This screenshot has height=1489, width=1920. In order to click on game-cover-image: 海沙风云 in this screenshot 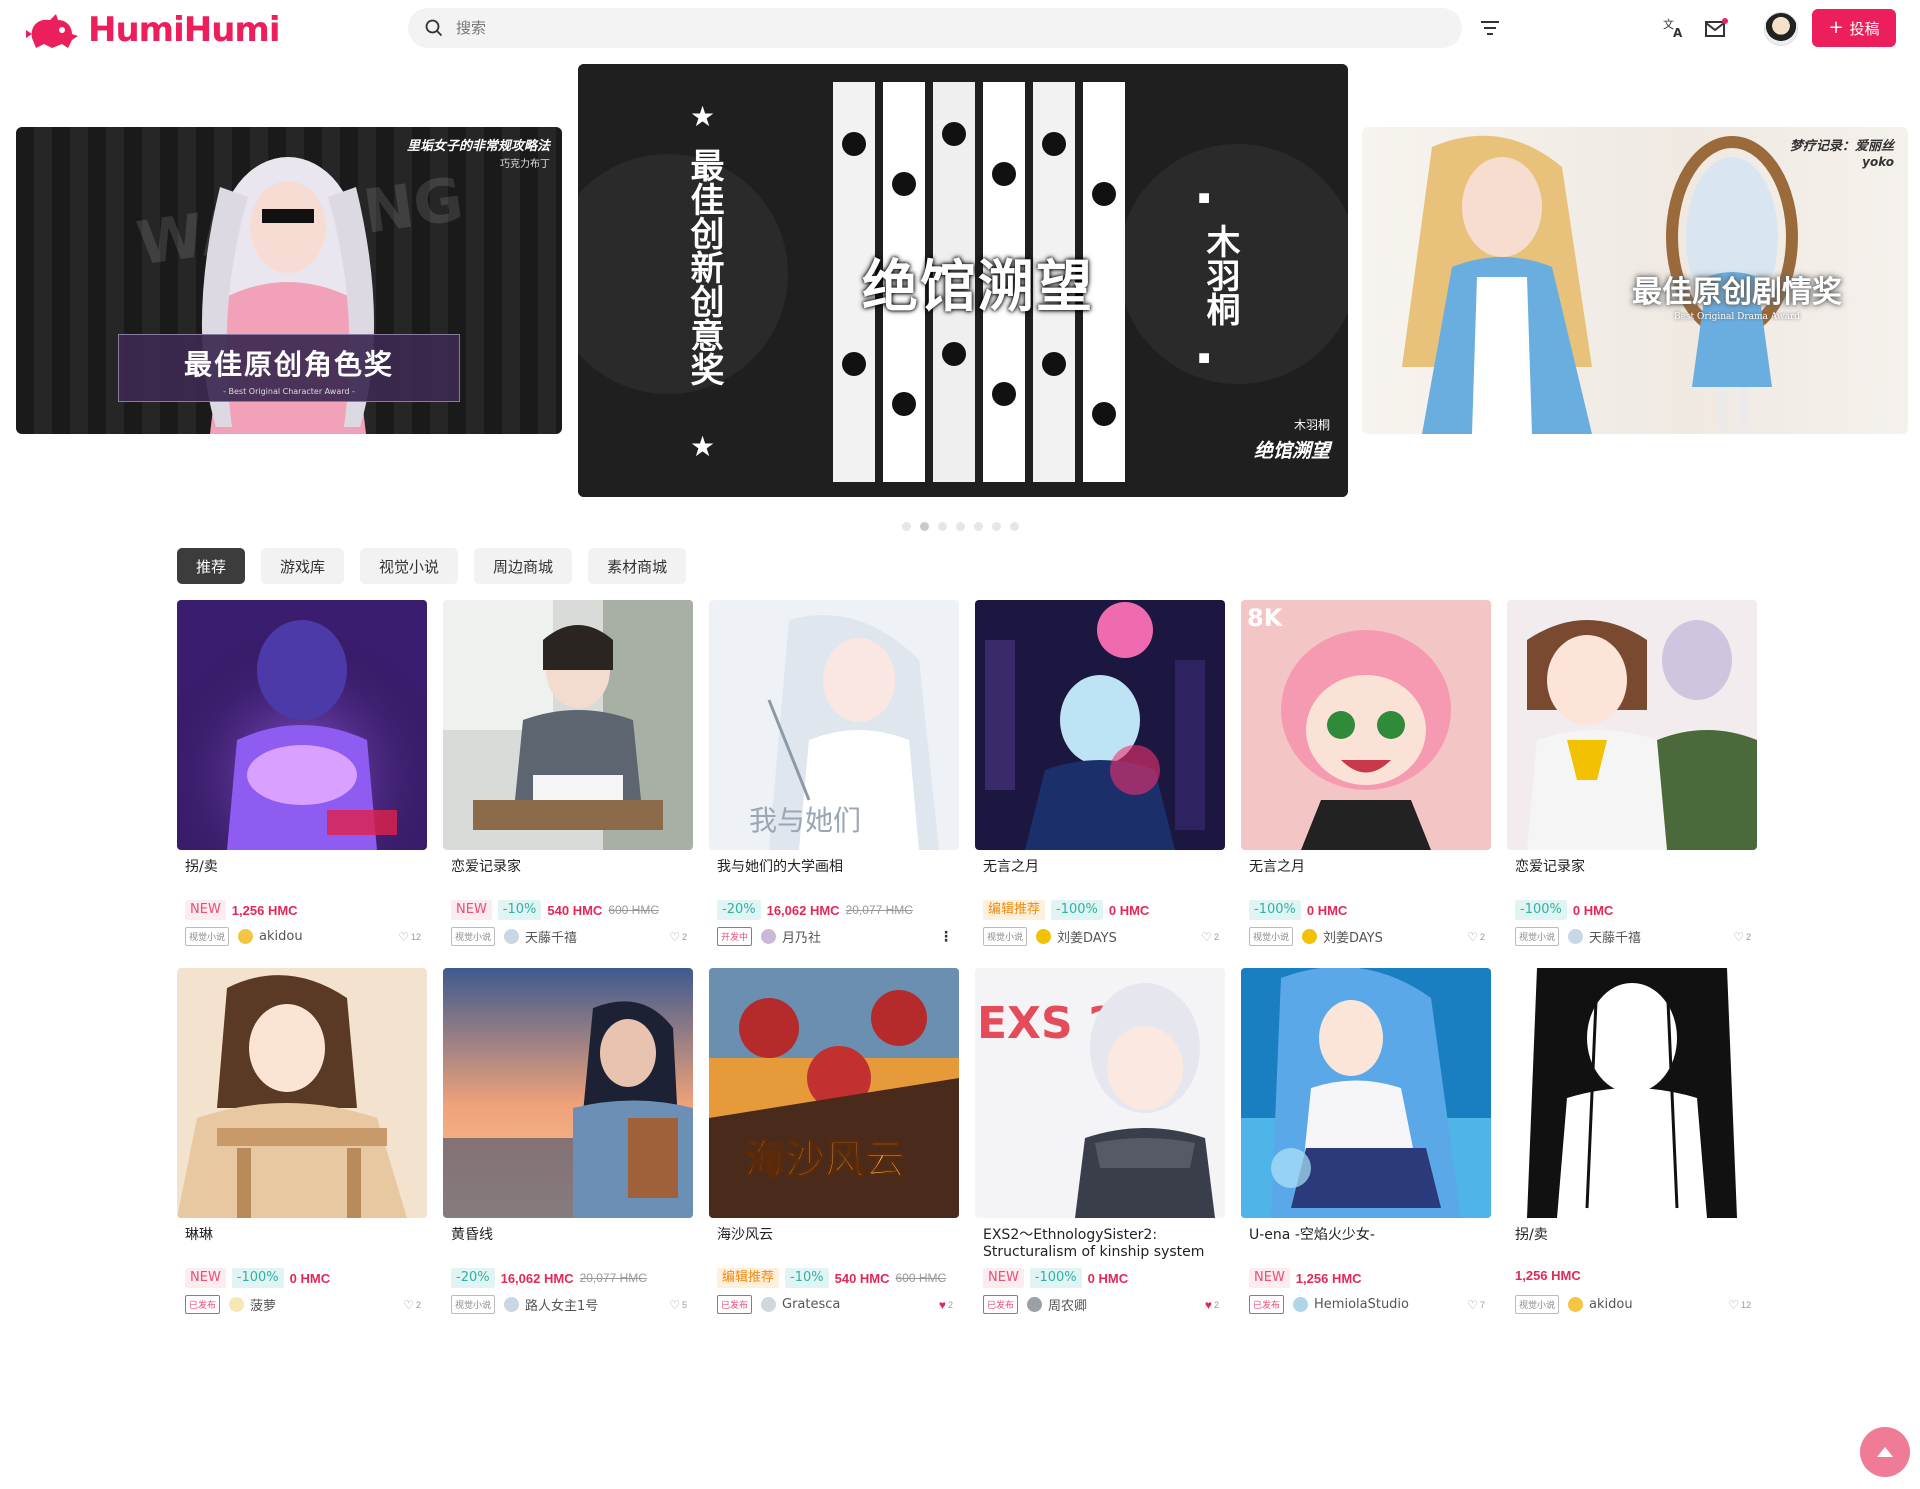, I will do `click(834, 1093)`.